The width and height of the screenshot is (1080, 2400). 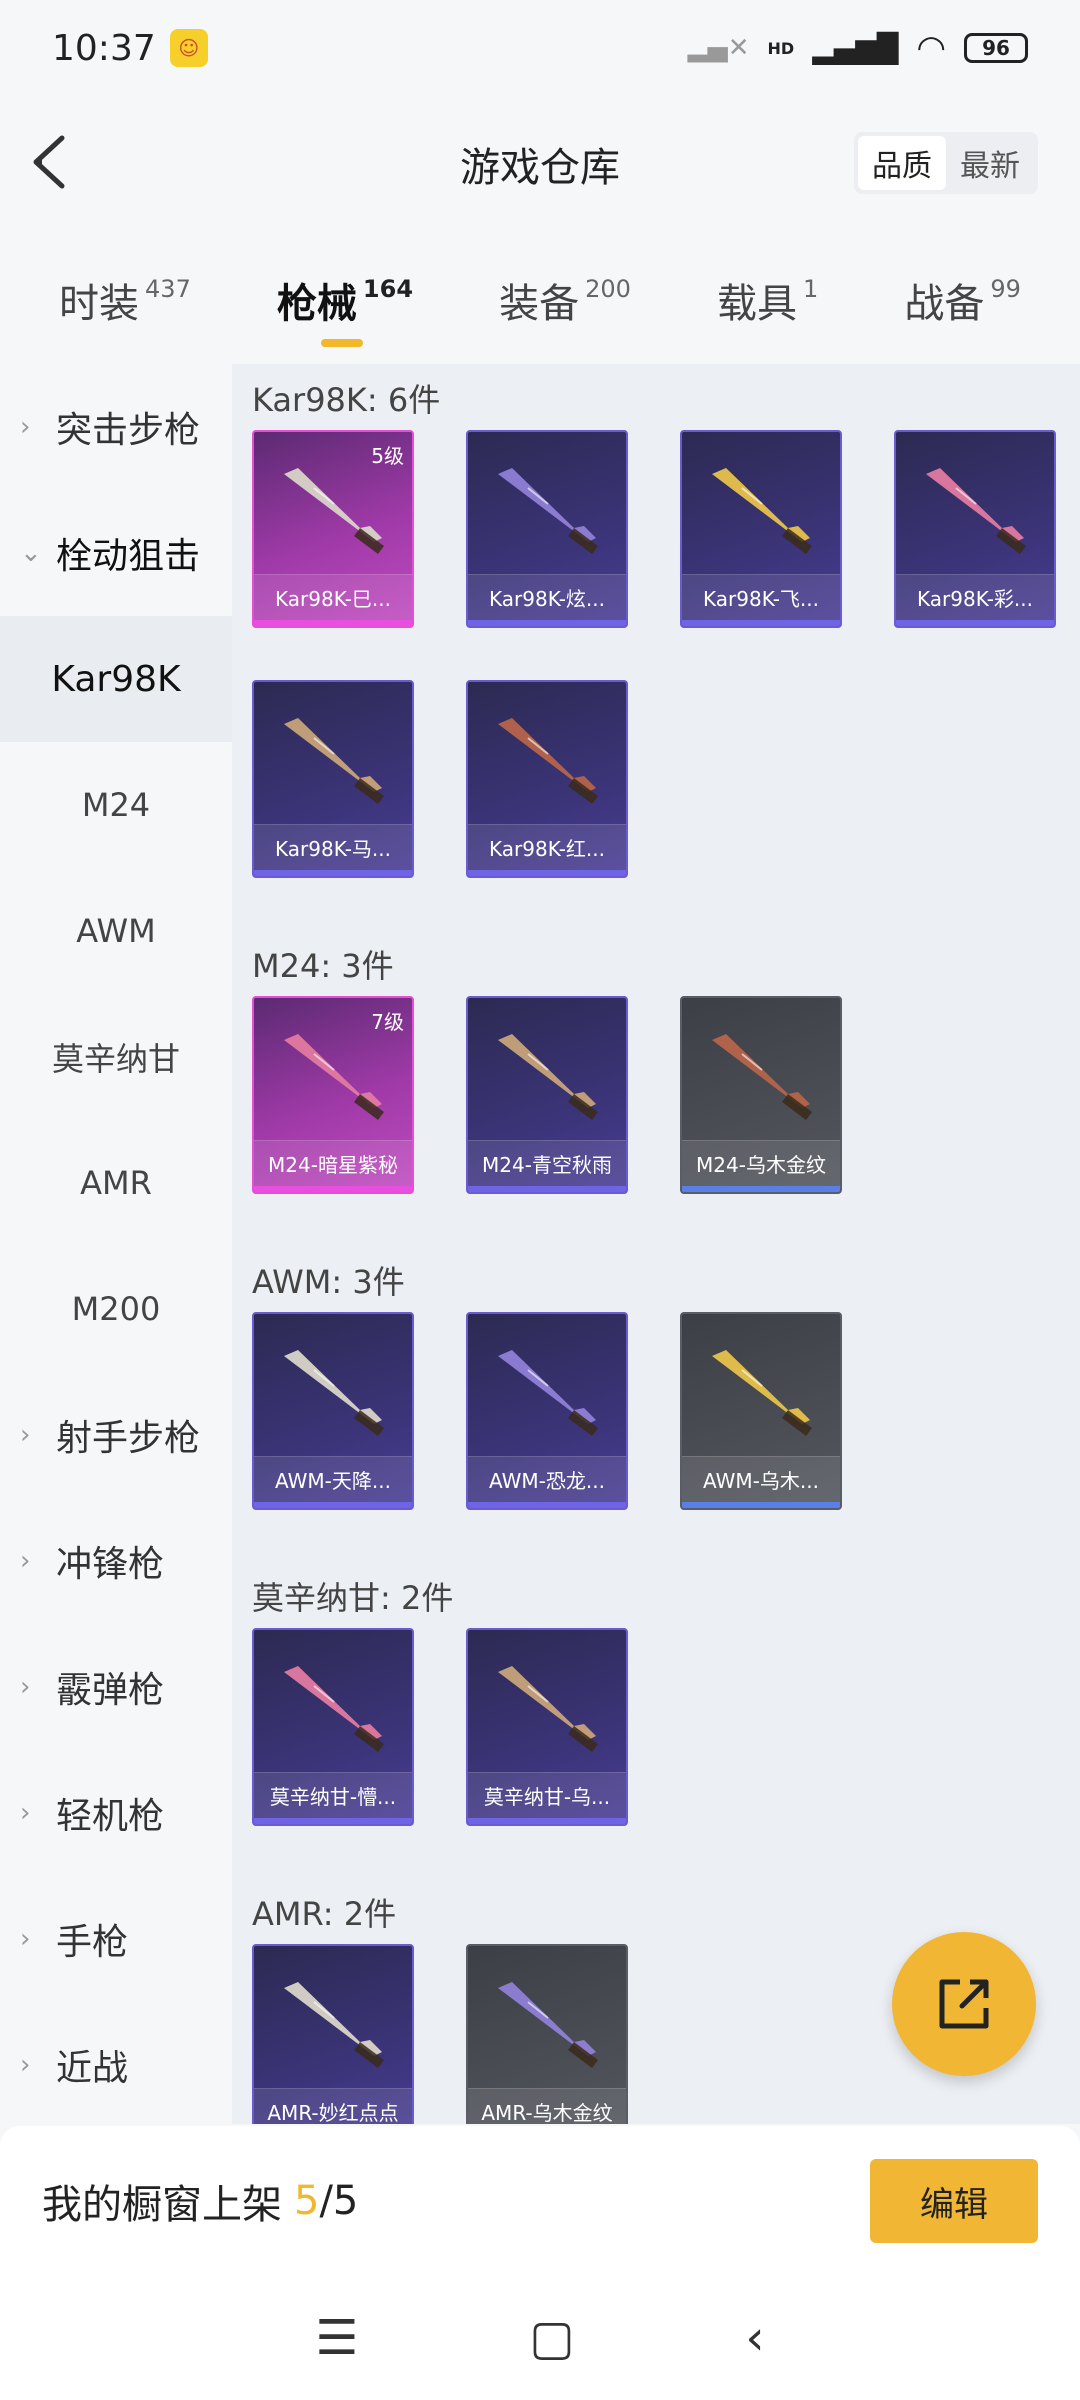 I want to click on sidebar-group-label: 手枪, so click(x=92, y=1942).